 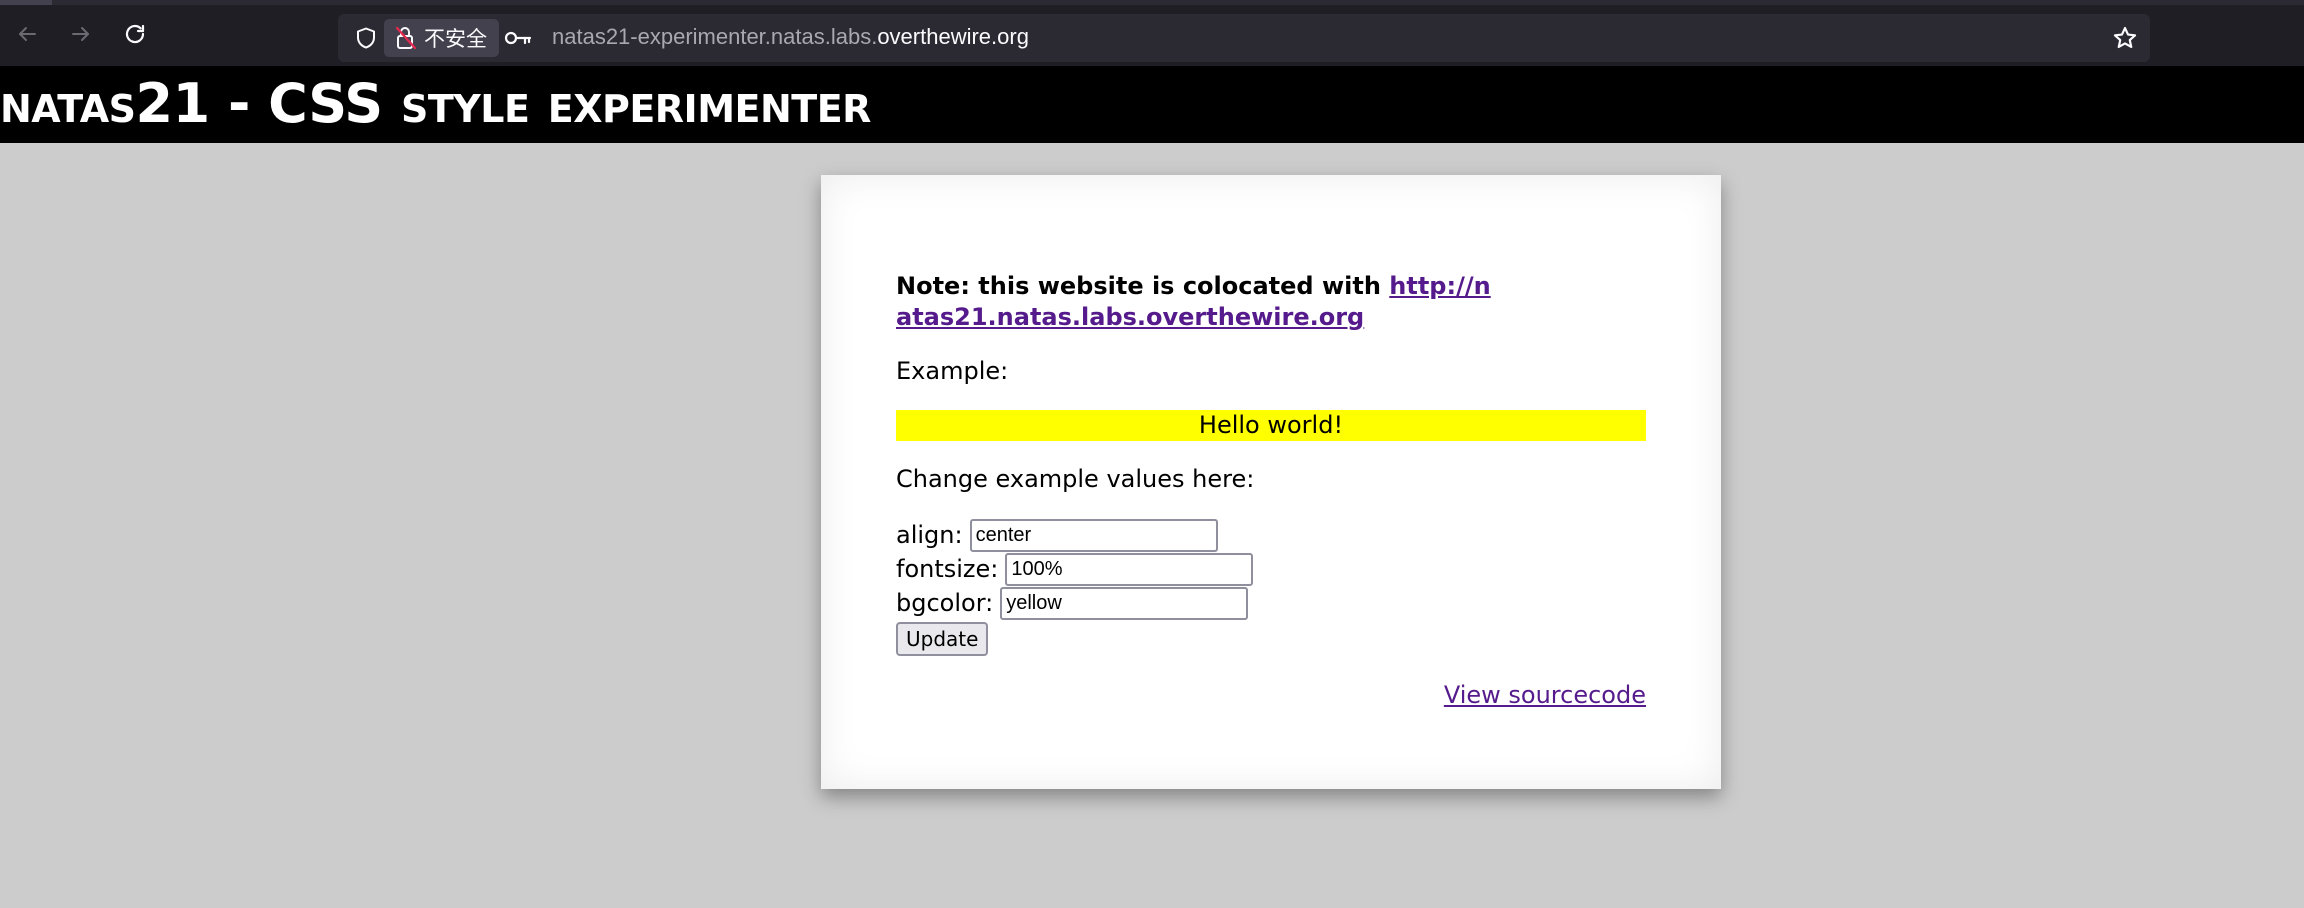 I want to click on bgcolor-label: bgcolor:, so click(x=945, y=603).